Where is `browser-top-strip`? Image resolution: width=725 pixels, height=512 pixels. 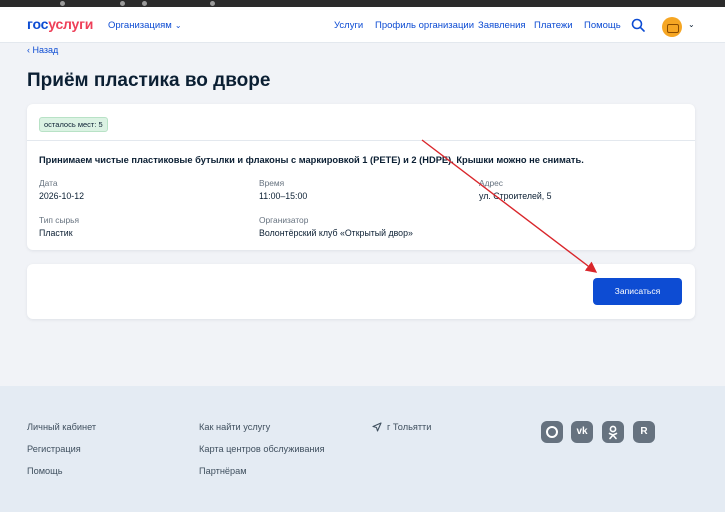
browser-top-strip is located at coordinates (362, 3).